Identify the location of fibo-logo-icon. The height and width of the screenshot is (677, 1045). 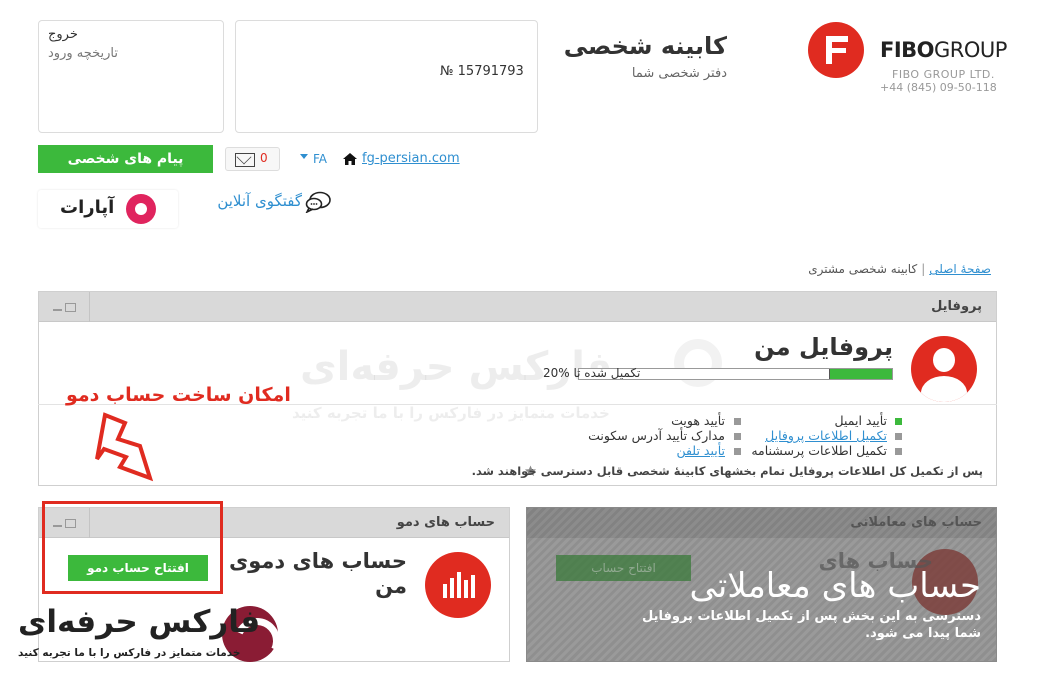
(836, 50).